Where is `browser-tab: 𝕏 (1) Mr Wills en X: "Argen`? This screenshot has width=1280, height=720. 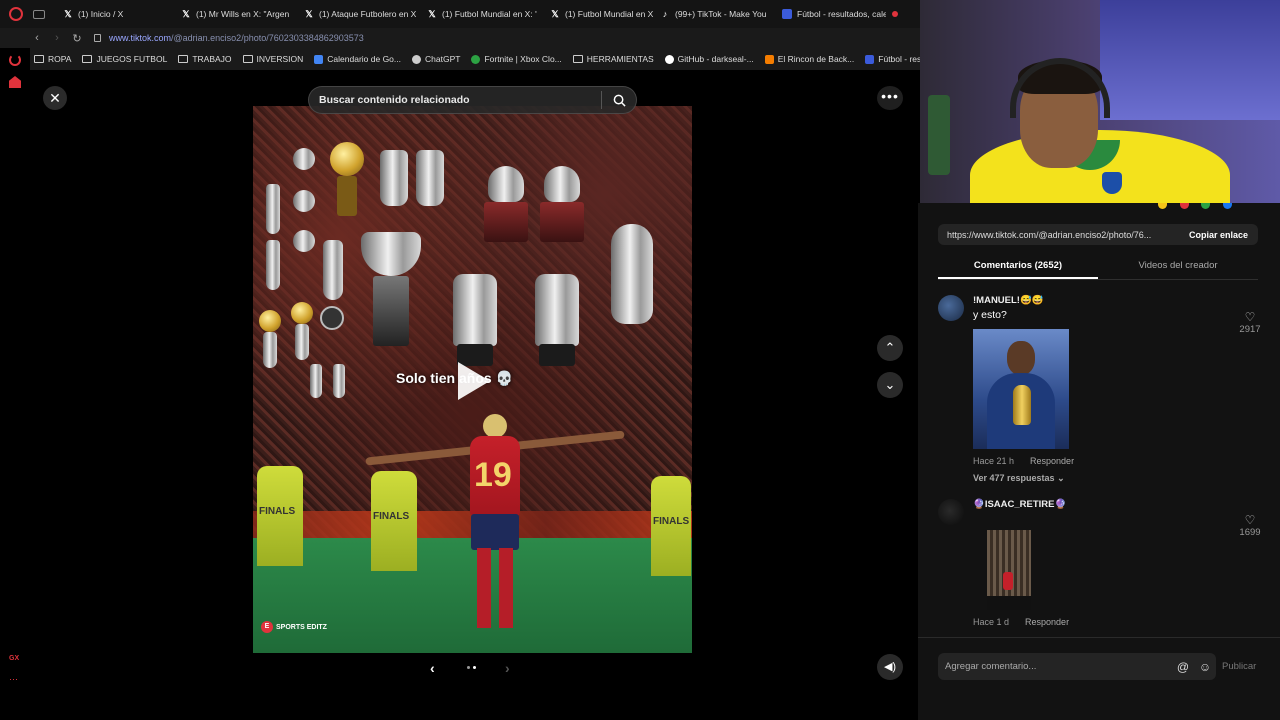 browser-tab: 𝕏 (1) Mr Wills en X: "Argen is located at coordinates (236, 14).